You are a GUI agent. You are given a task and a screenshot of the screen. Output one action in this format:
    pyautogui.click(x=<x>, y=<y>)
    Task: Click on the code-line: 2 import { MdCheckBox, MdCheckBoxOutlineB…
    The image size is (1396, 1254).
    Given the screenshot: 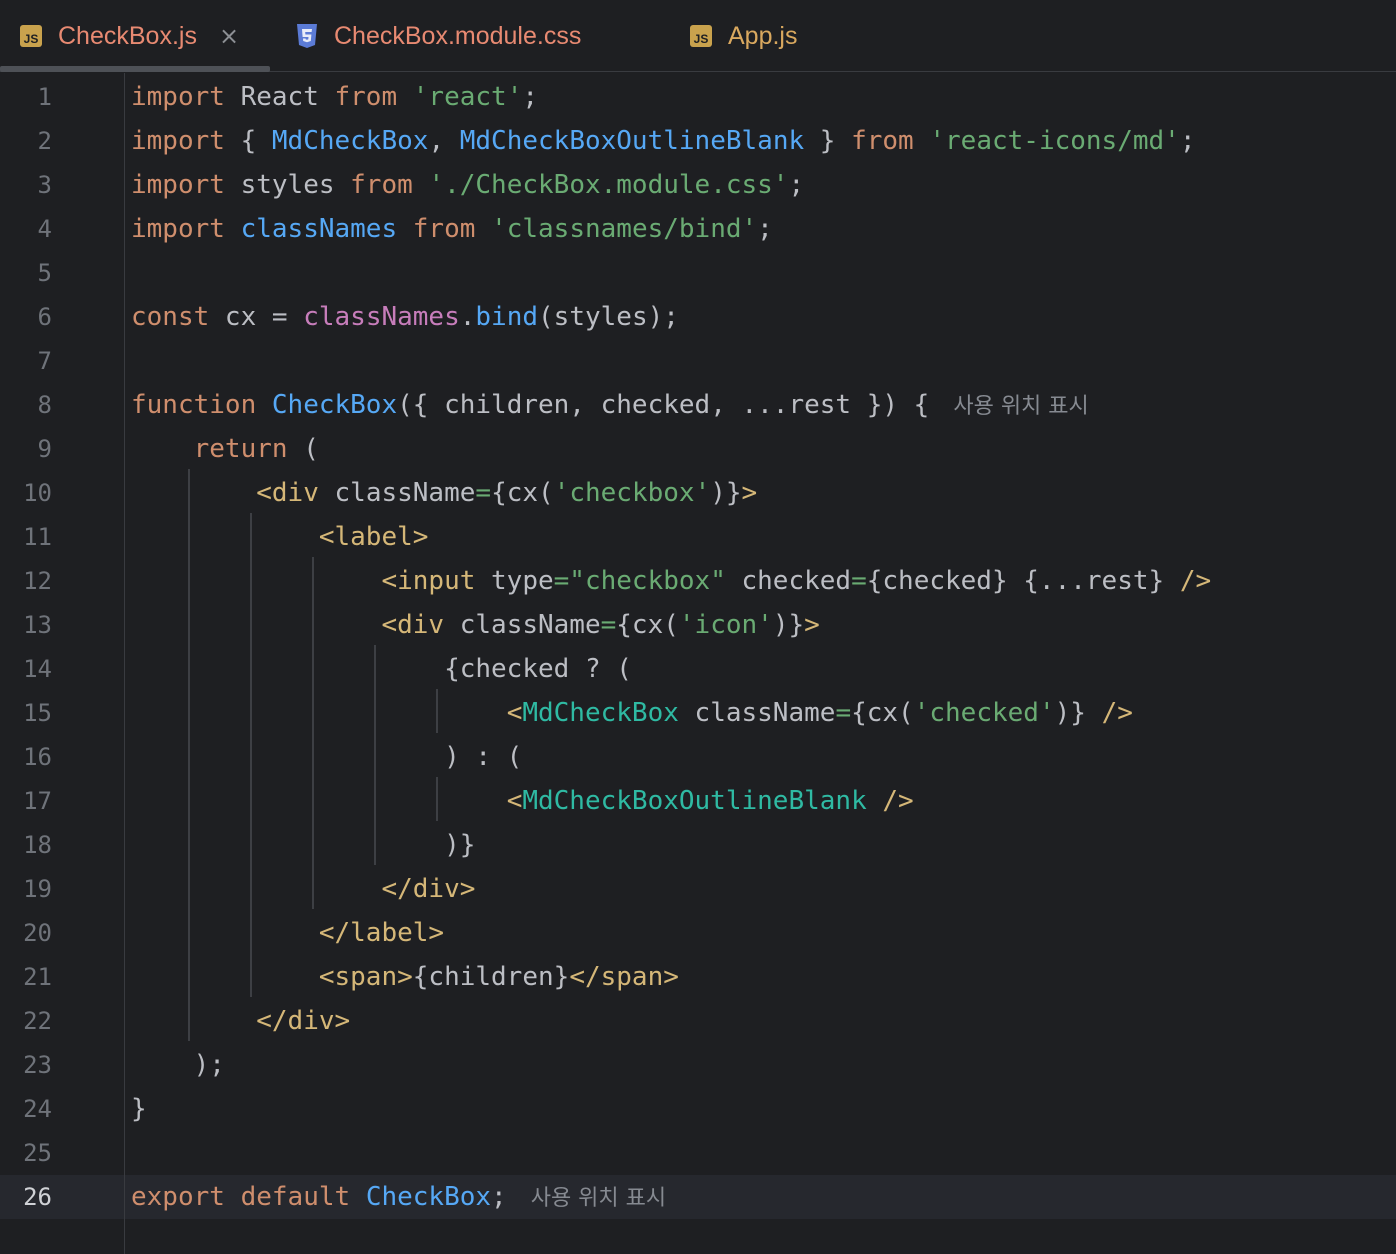 What is the action you would take?
    pyautogui.click(x=698, y=141)
    